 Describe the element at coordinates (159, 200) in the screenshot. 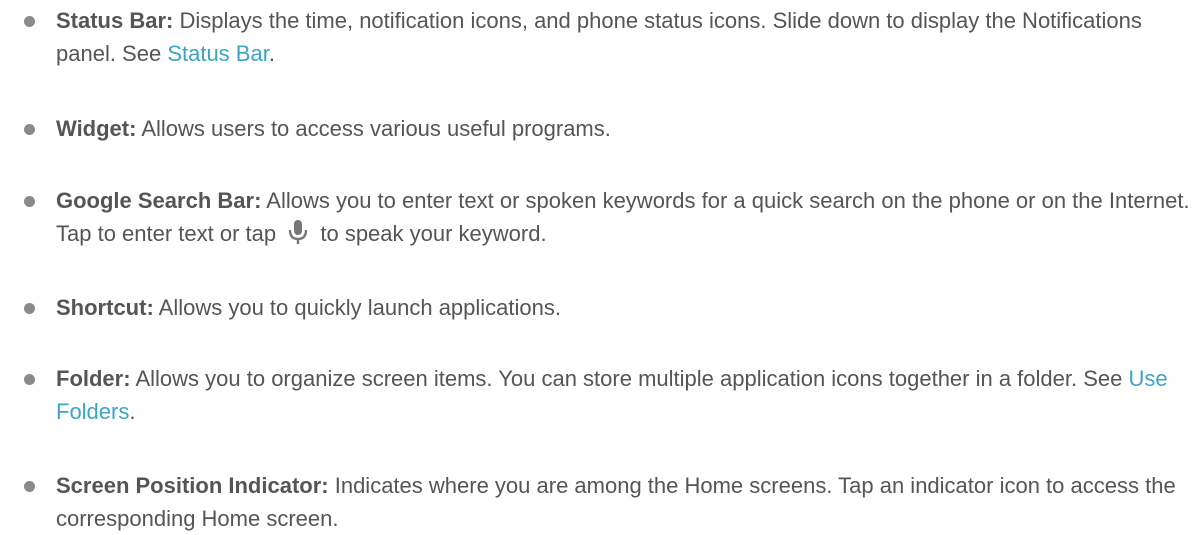

I see `item-term: Google Search Bar:` at that location.